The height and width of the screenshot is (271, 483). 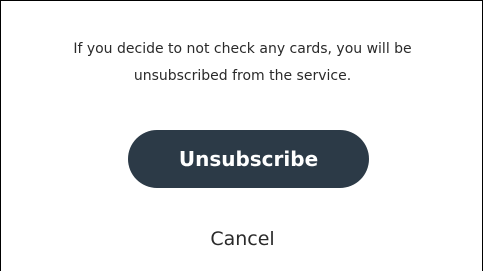 What do you see at coordinates (242, 239) in the screenshot?
I see `cancel-button: Cancel` at bounding box center [242, 239].